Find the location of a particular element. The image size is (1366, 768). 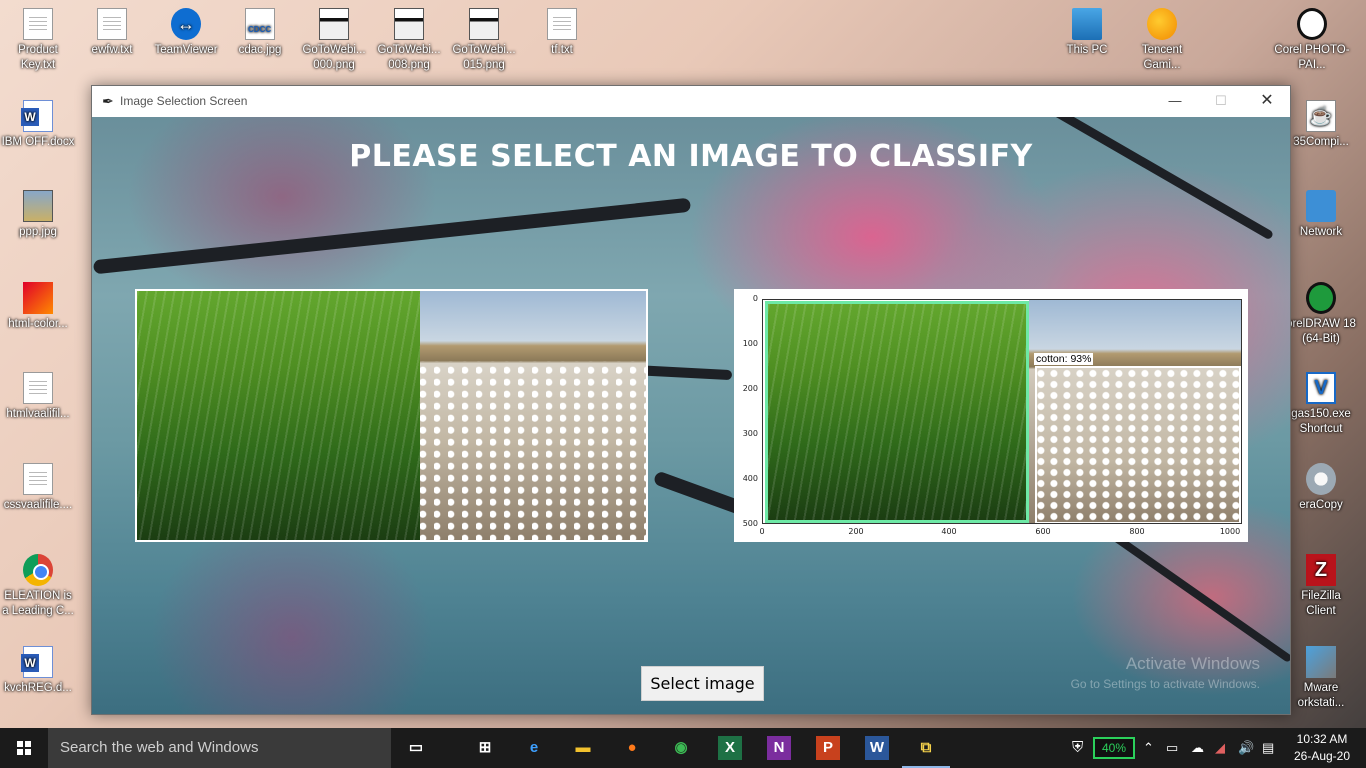

color-image-icon is located at coordinates (38, 298).